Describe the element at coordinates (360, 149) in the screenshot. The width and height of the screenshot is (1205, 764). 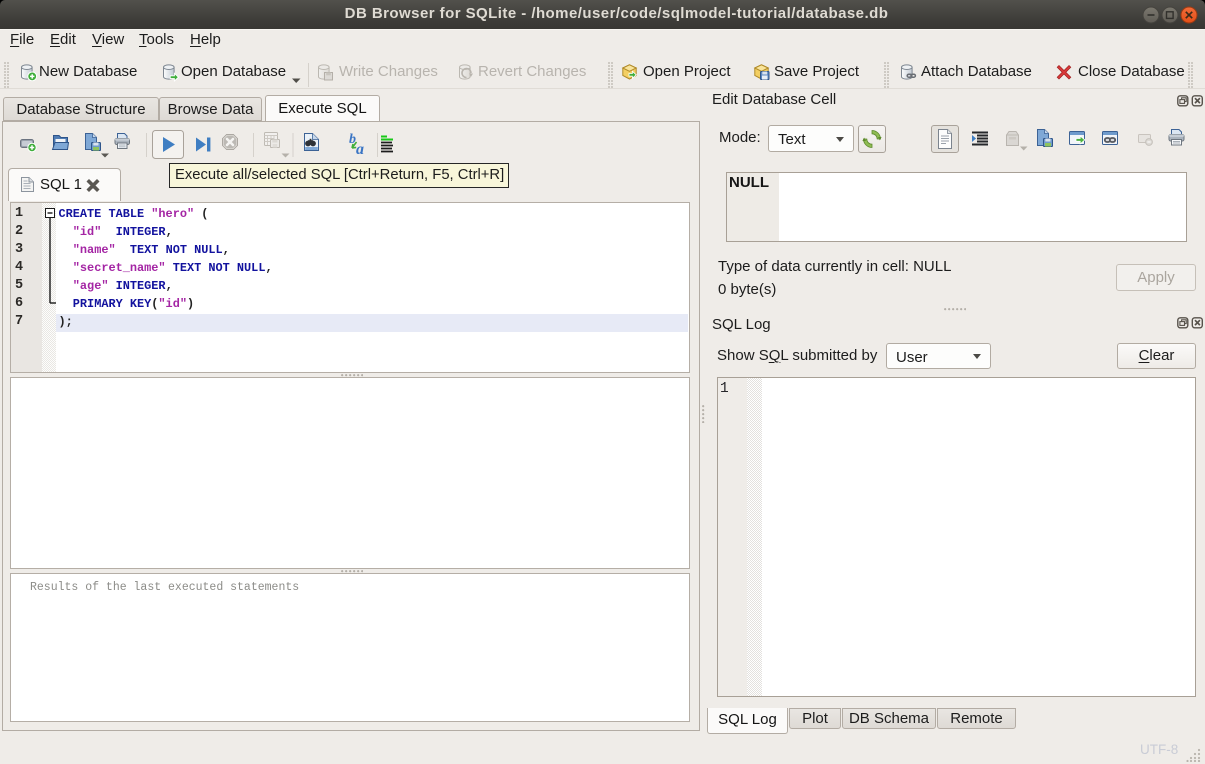
I see `svg-text: a` at that location.